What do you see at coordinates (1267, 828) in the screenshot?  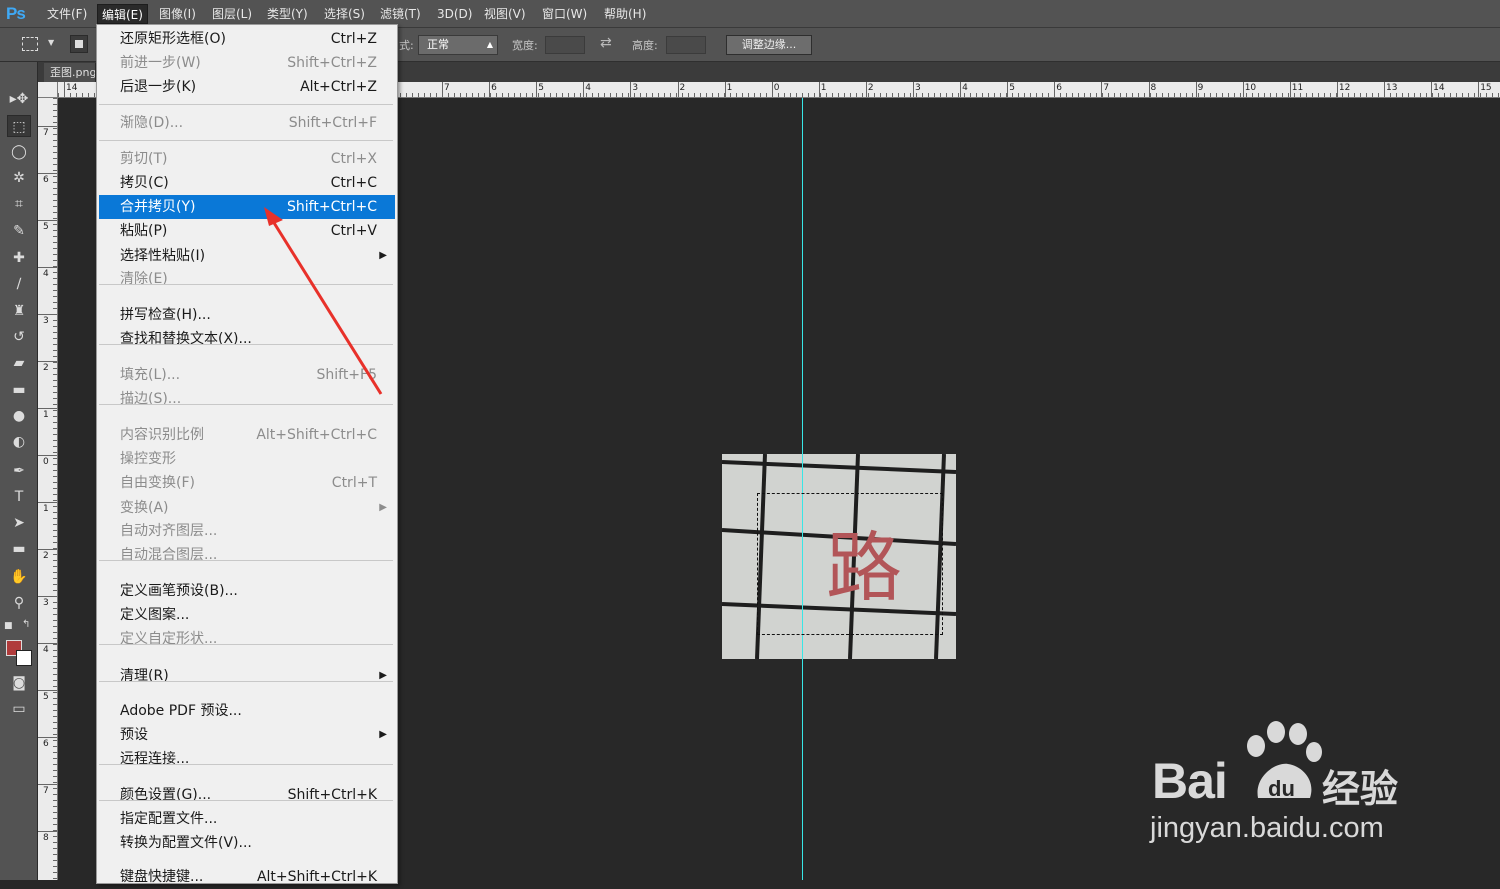 I see `watermark-url: jingyan.baidu.com` at bounding box center [1267, 828].